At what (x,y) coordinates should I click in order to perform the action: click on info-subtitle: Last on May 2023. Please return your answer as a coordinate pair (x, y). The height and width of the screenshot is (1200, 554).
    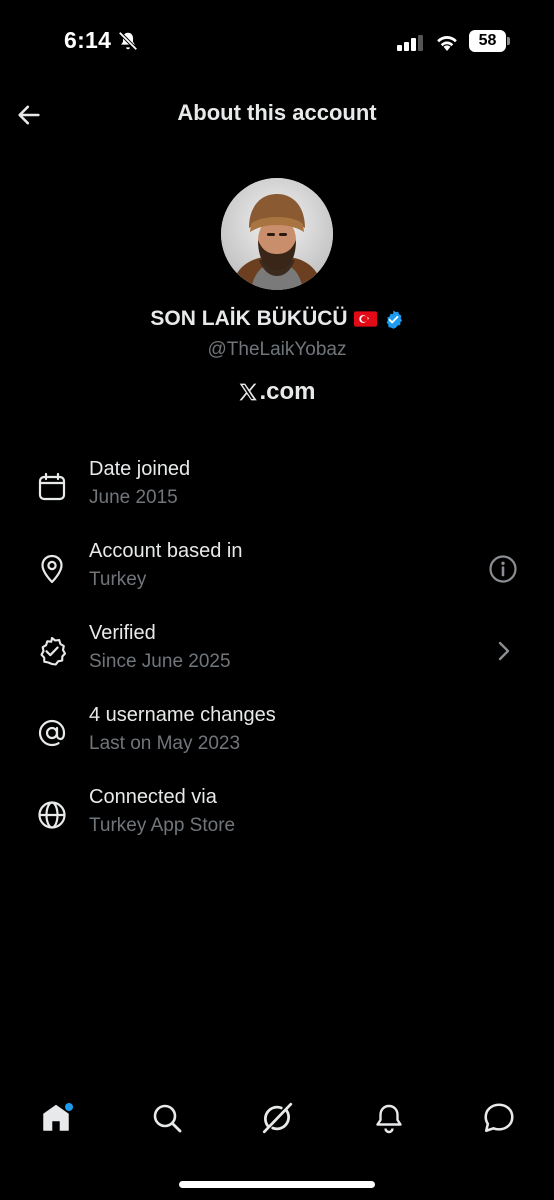
    Looking at the image, I should click on (165, 743).